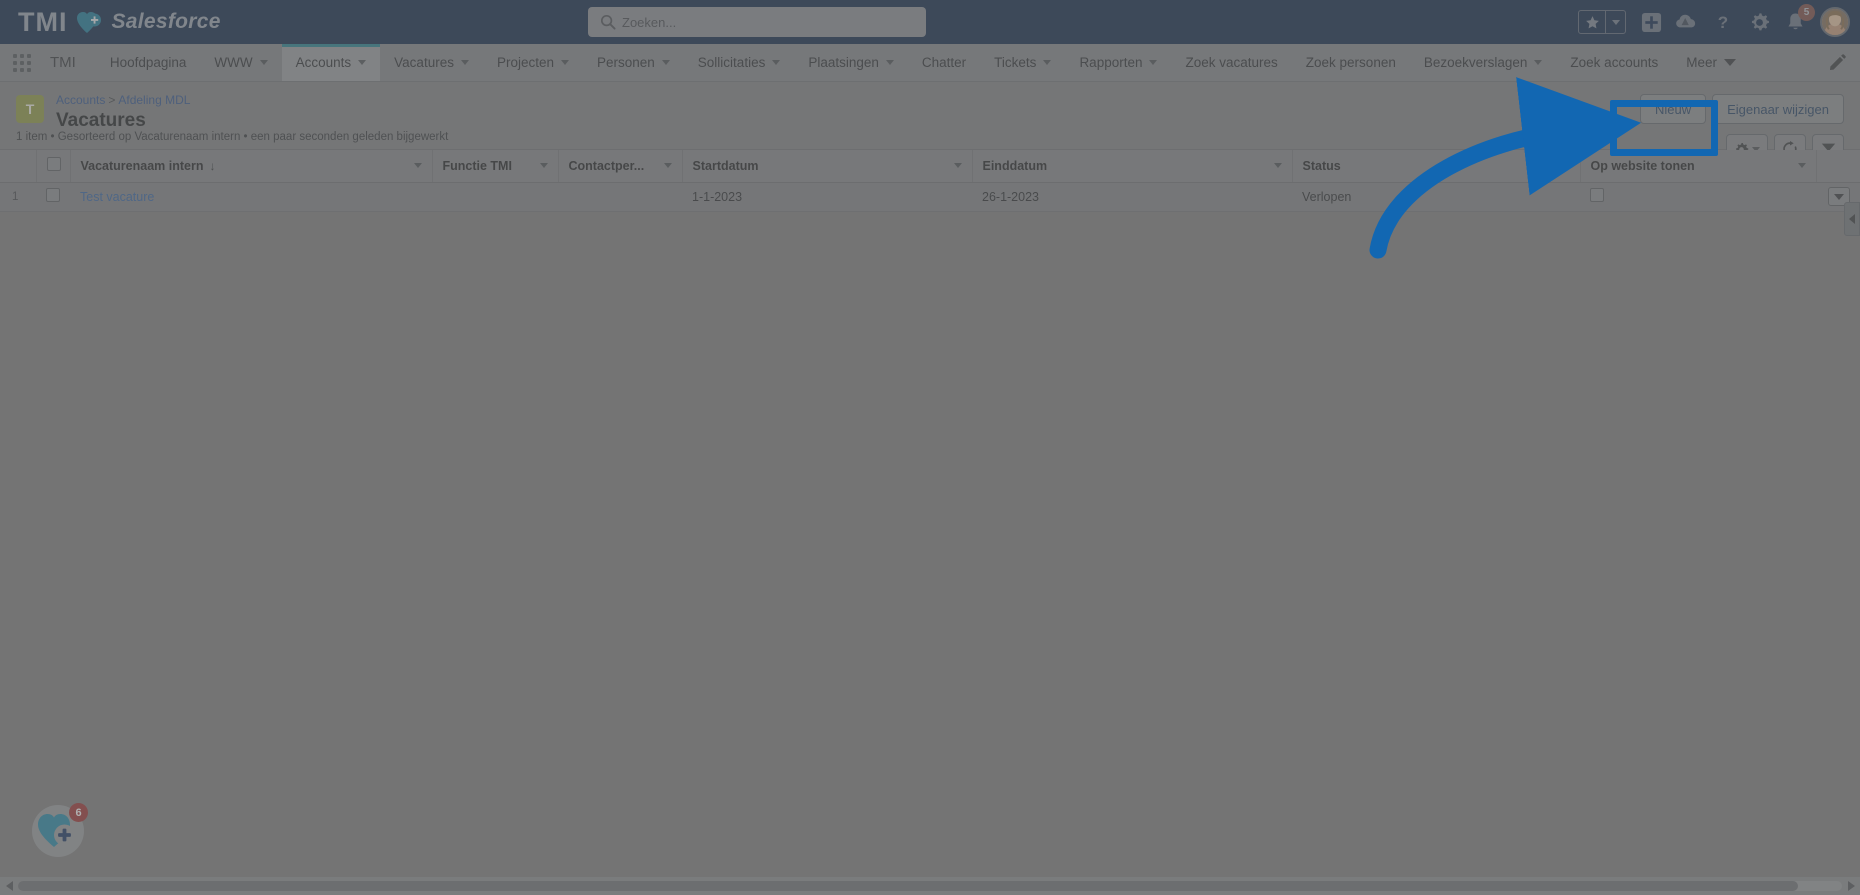 Image resolution: width=1860 pixels, height=895 pixels. What do you see at coordinates (477, 165) in the screenshot?
I see `column-label: Functie TMI` at bounding box center [477, 165].